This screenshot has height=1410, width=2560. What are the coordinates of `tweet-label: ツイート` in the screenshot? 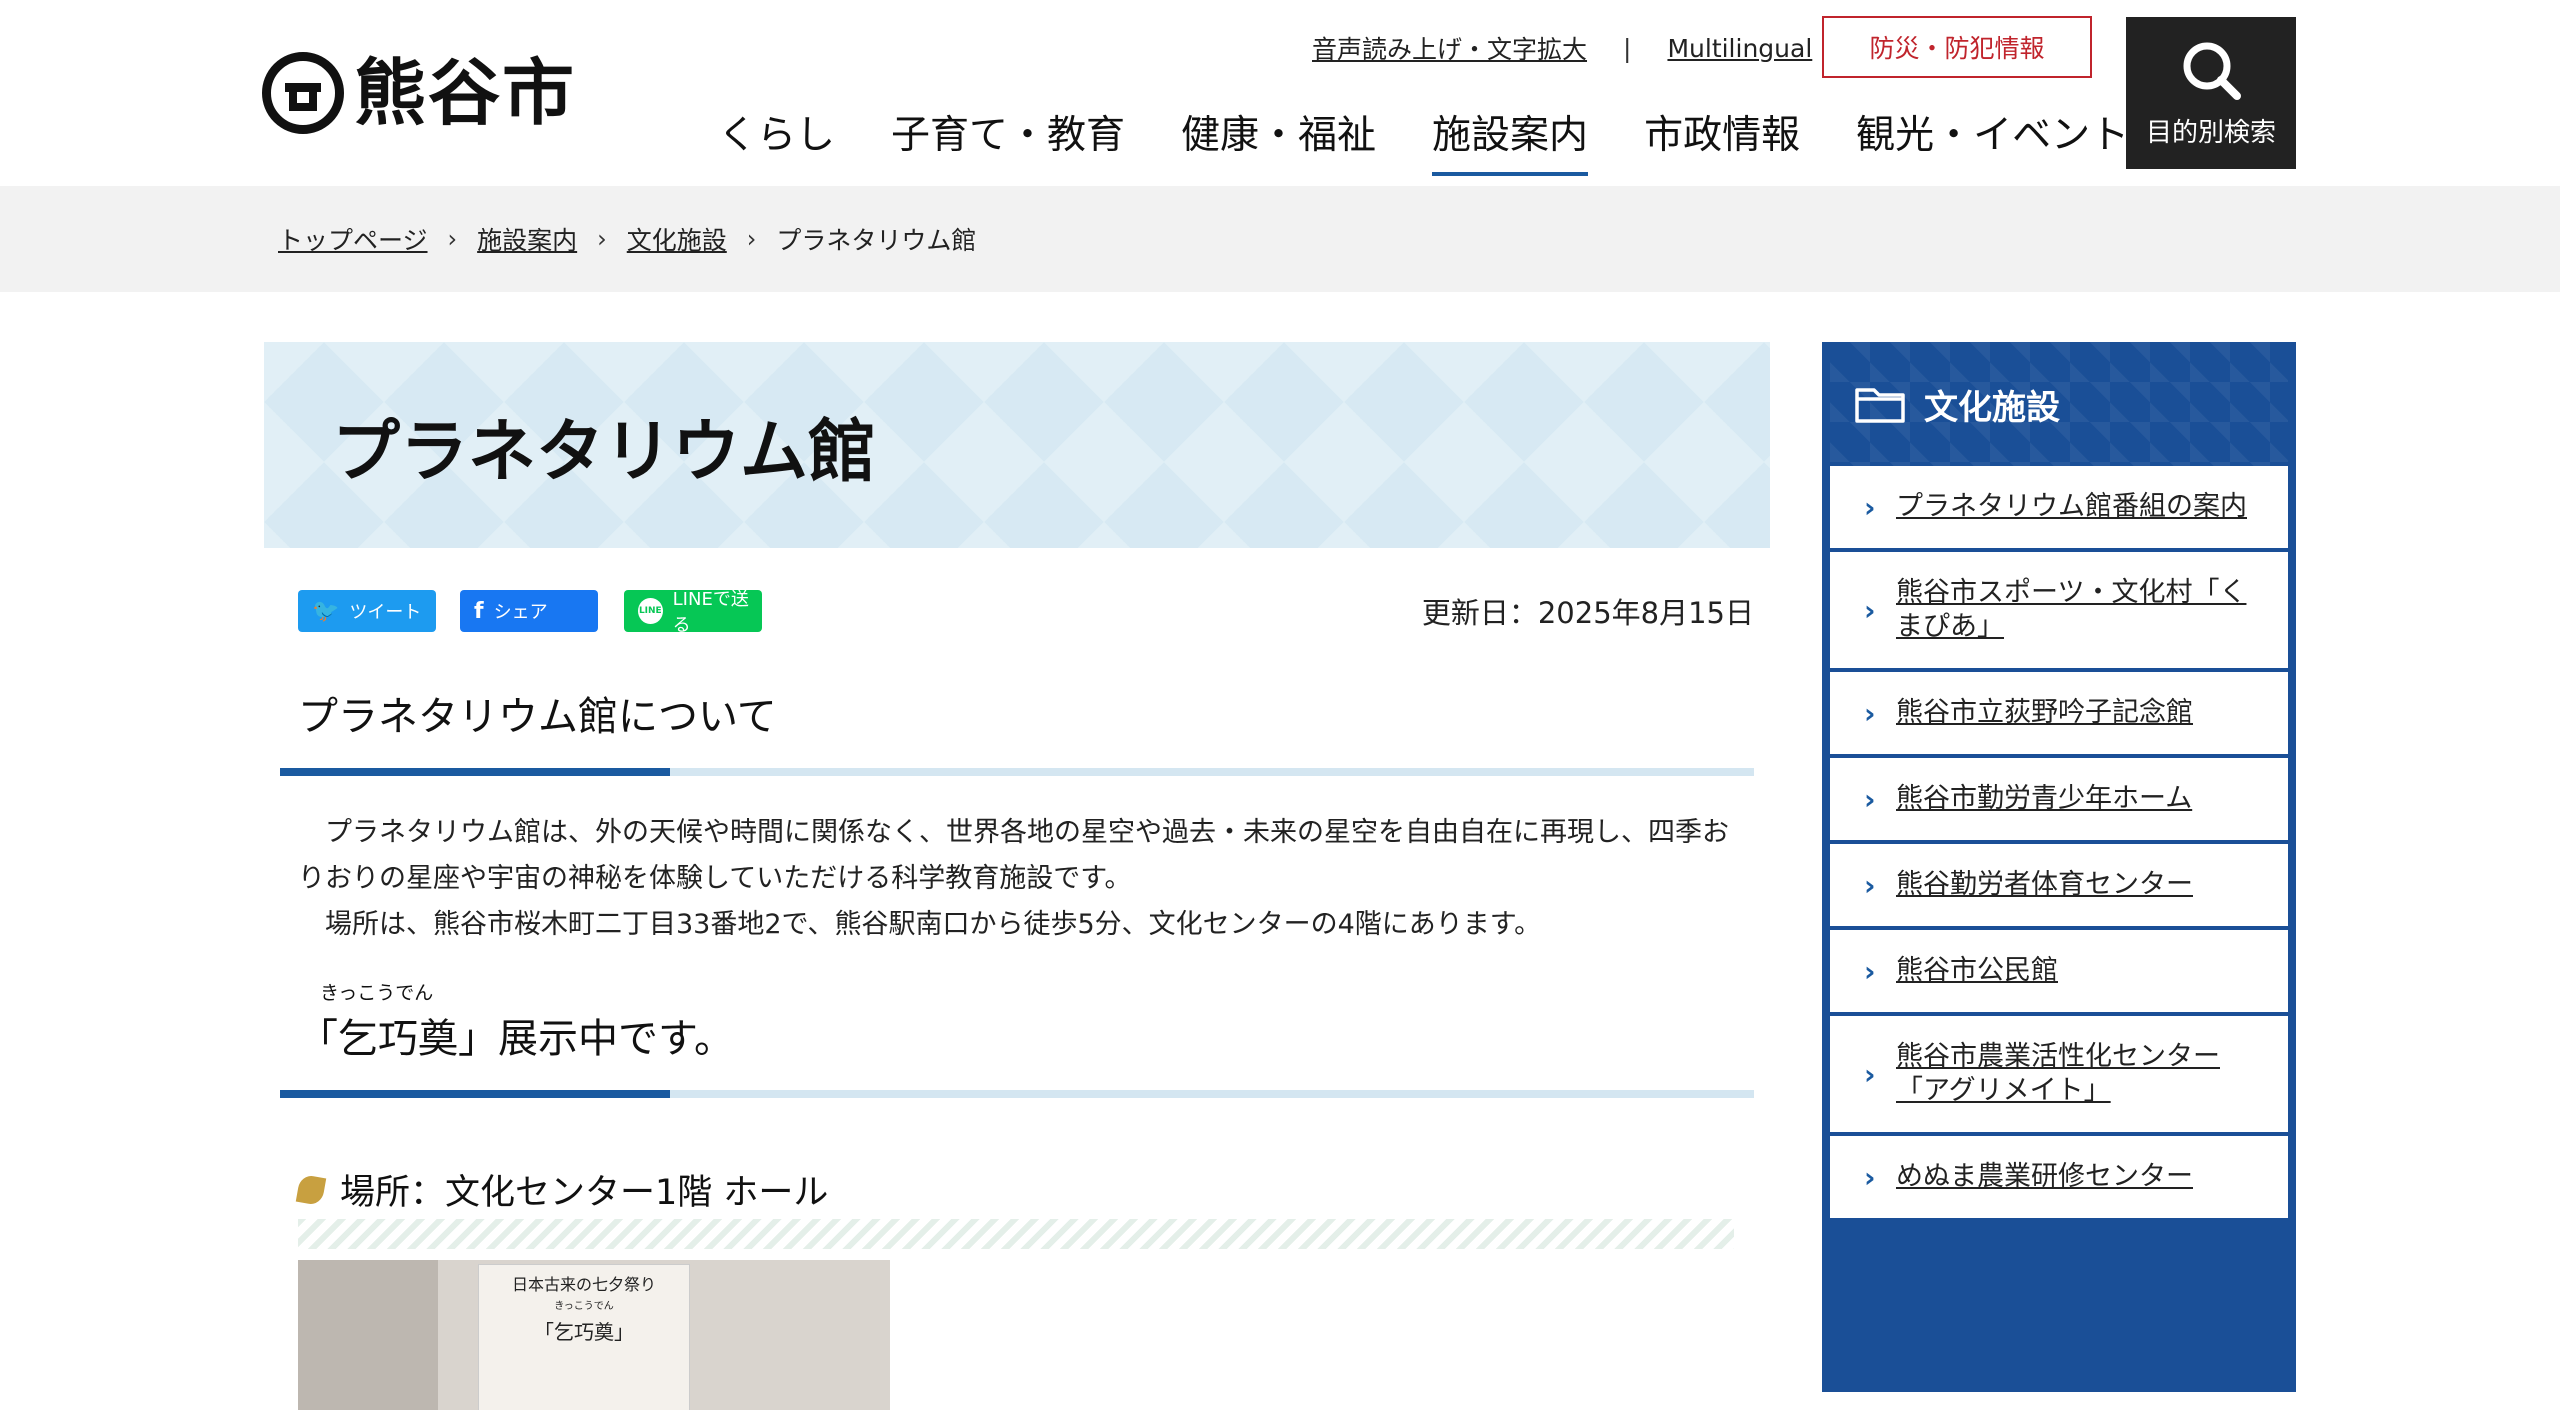 It's located at (385, 612).